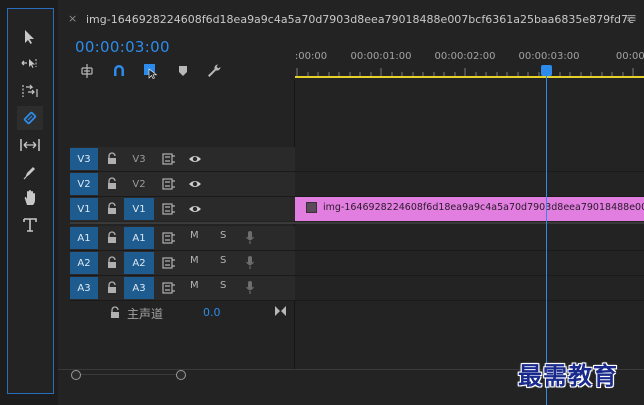 Image resolution: width=644 pixels, height=405 pixels. I want to click on wrench-icon, so click(214, 70).